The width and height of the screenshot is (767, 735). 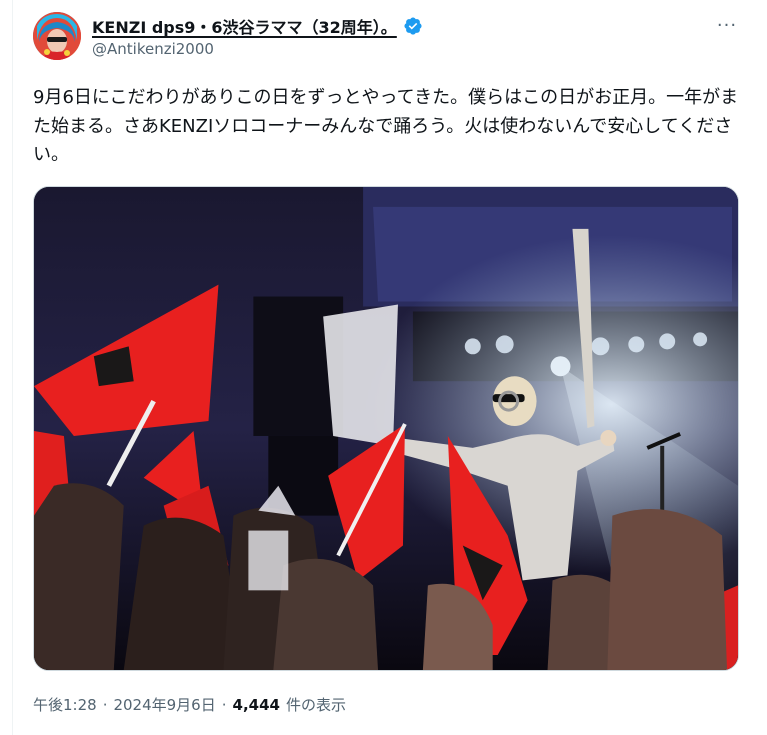 I want to click on tweet-time: 午後1:28, so click(x=65, y=704).